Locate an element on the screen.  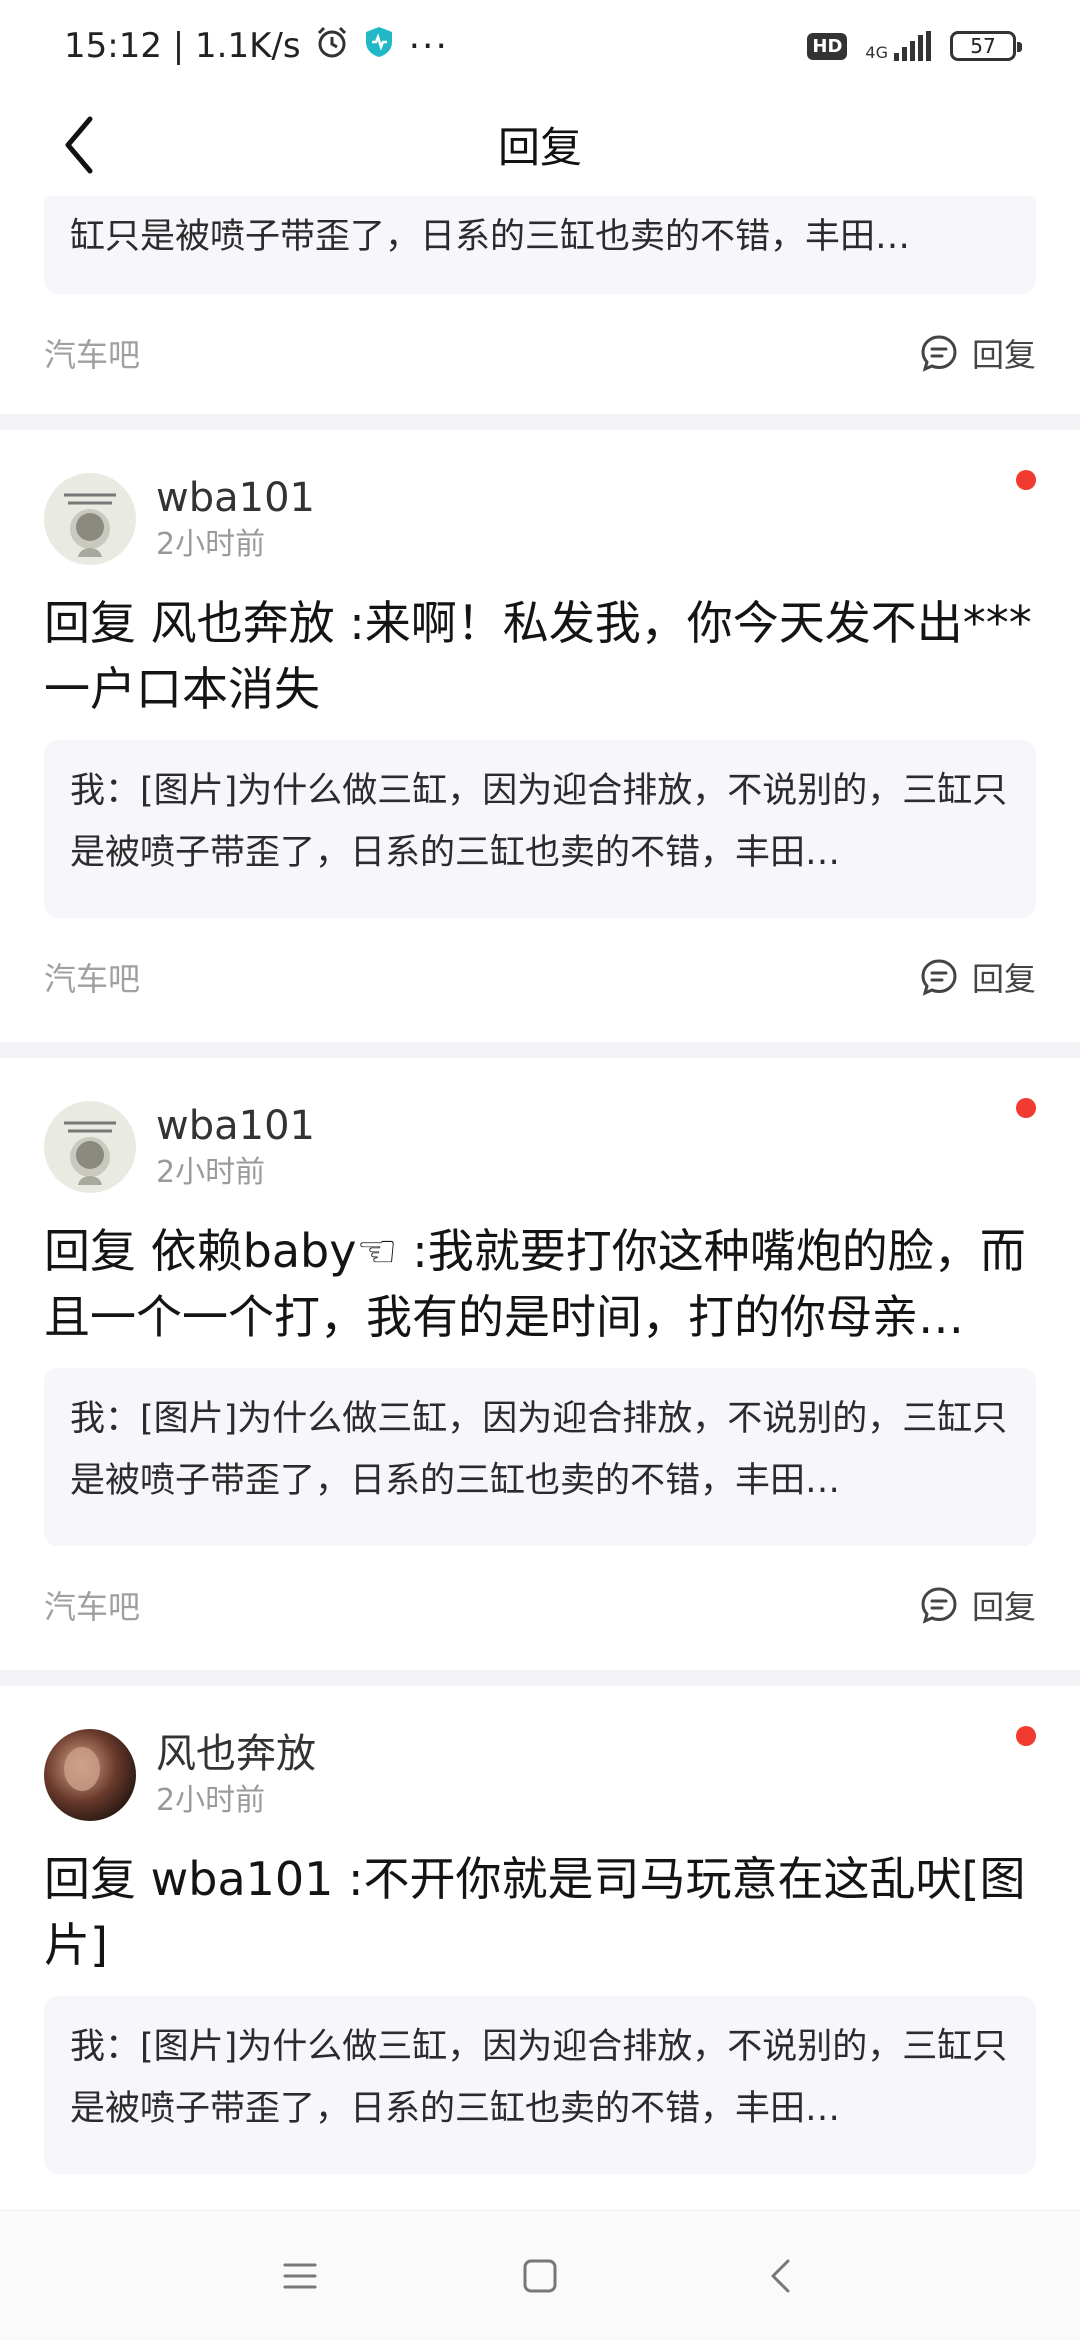
author-row: 风也奔放 2小时前 is located at coordinates (540, 1775).